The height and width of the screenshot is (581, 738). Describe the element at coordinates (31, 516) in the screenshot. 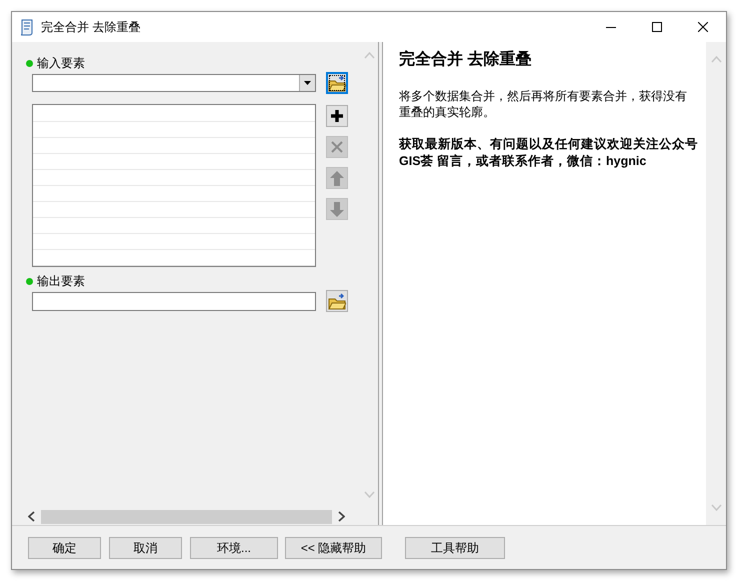

I see `scroll-left-icon` at that location.